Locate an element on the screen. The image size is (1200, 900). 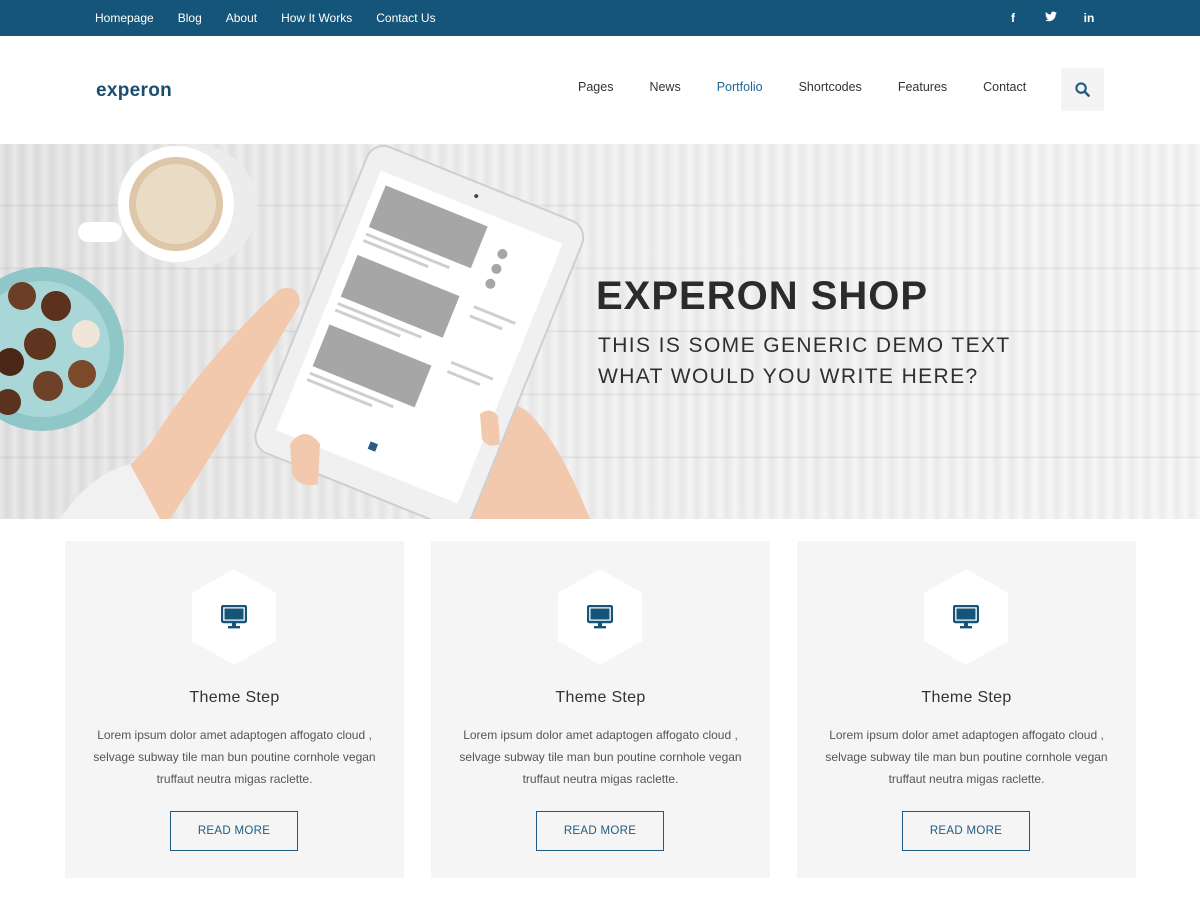
top-link-about: About is located at coordinates (241, 18).